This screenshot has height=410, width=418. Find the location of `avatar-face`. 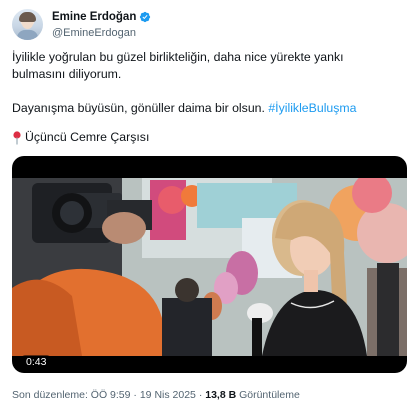

avatar-face is located at coordinates (27, 23).